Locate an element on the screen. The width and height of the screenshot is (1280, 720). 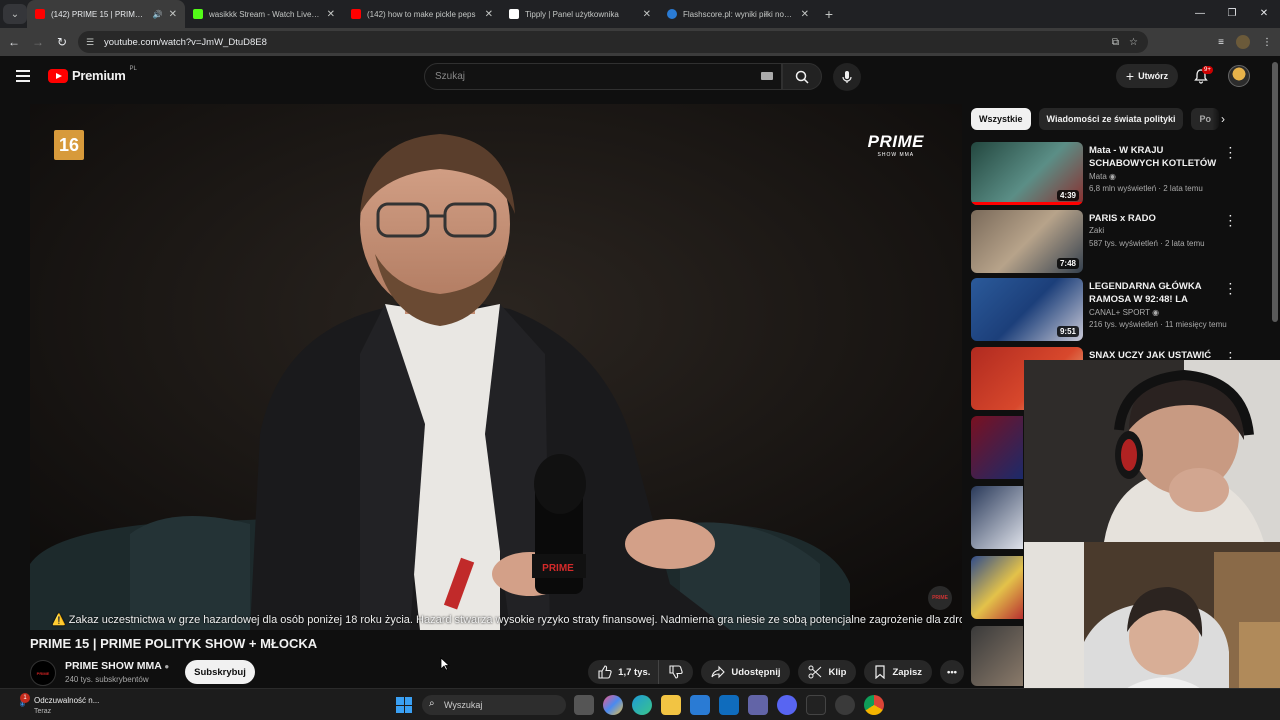
edge-icon is located at coordinates (642, 705).